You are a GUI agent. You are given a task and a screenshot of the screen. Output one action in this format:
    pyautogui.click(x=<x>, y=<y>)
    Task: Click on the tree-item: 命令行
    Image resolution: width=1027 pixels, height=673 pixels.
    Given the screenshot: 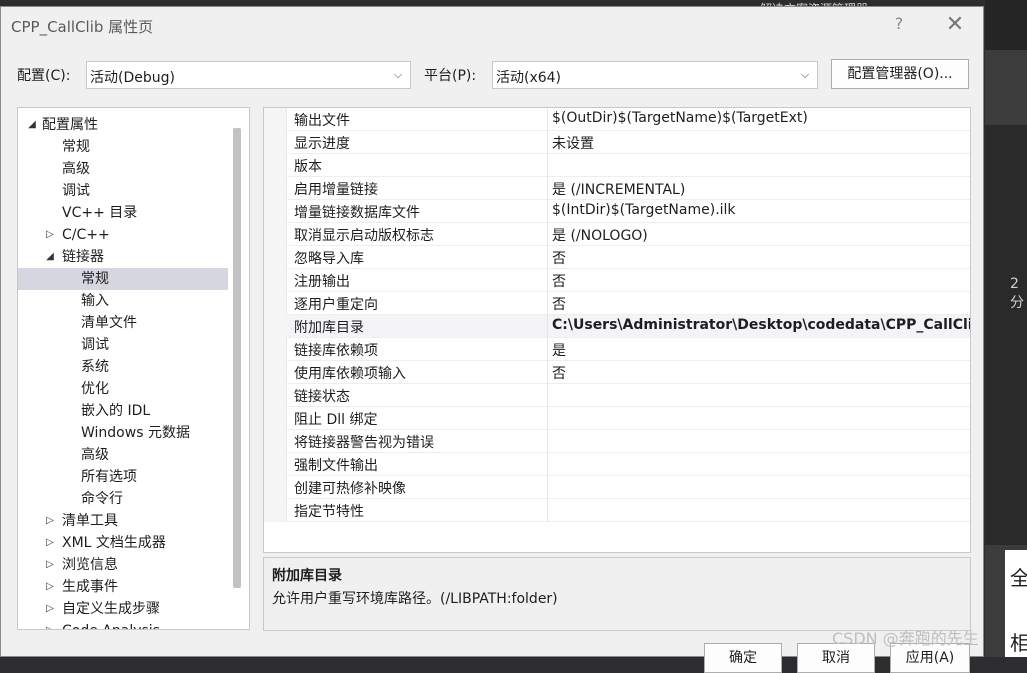 What is the action you would take?
    pyautogui.click(x=123, y=499)
    